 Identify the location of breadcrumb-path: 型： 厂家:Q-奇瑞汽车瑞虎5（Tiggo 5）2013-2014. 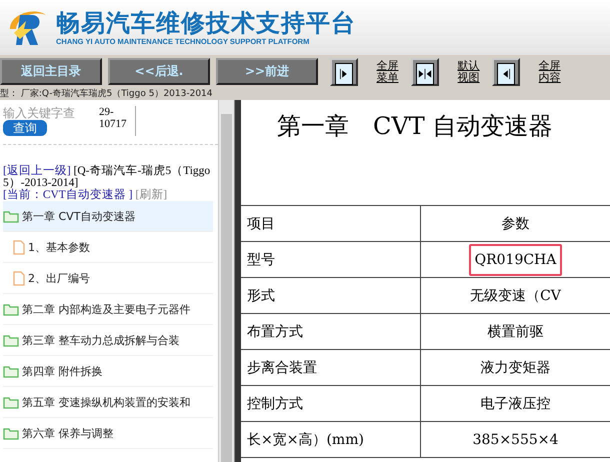
(305, 94).